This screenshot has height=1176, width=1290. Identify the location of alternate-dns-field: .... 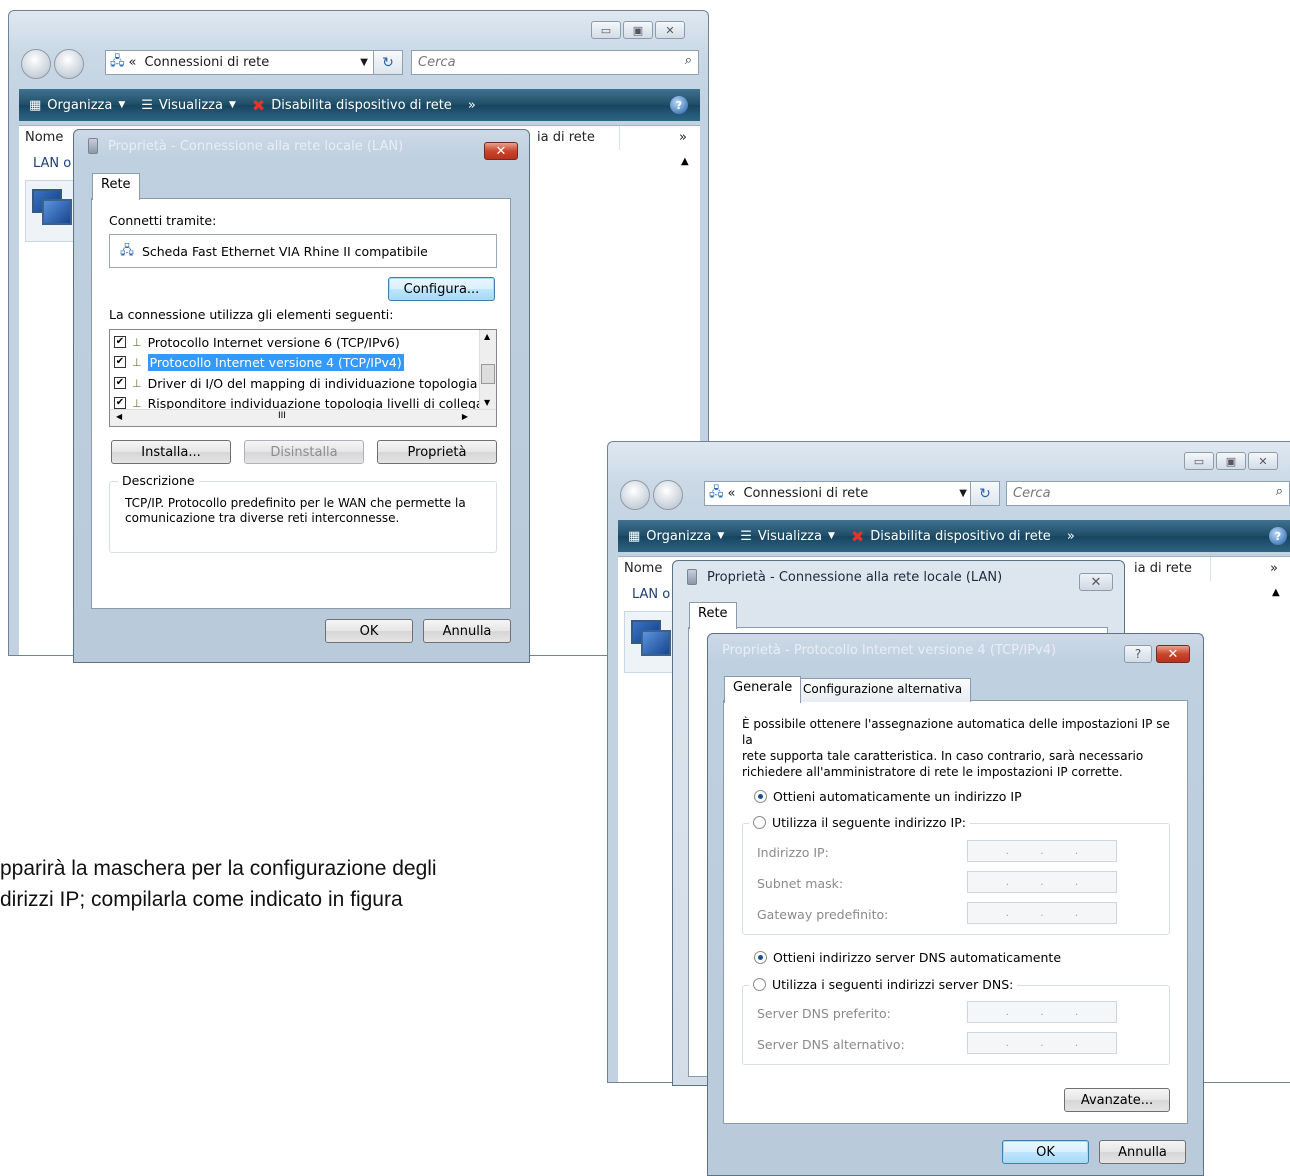
(1042, 1043).